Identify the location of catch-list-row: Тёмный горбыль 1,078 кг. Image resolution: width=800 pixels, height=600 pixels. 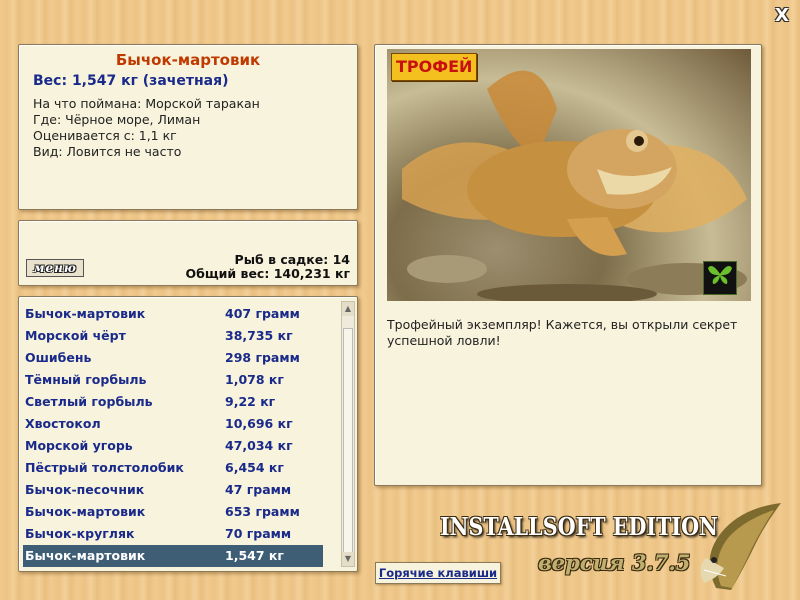
(173, 380).